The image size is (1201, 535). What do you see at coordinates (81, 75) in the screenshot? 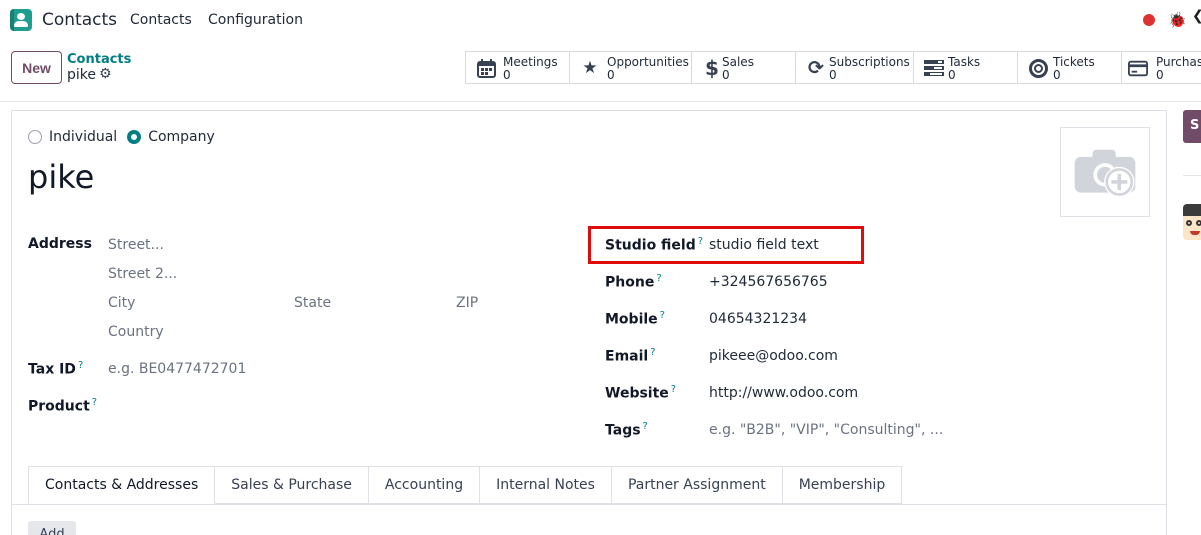
I see `breadcrumb-current: pike` at bounding box center [81, 75].